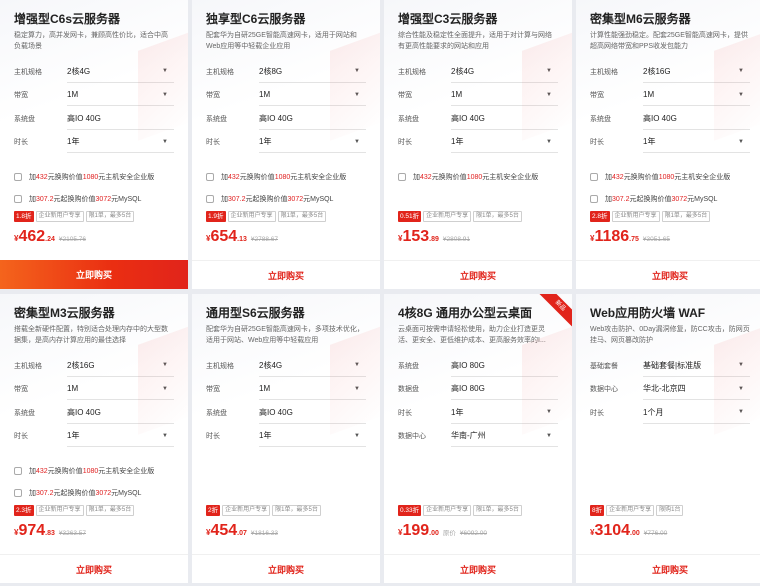  What do you see at coordinates (475, 41) in the screenshot?
I see `product-description: 综合性能及稳定性全面提升，适用于对计算与网络有更高性能要求的网站和应用` at bounding box center [475, 41].